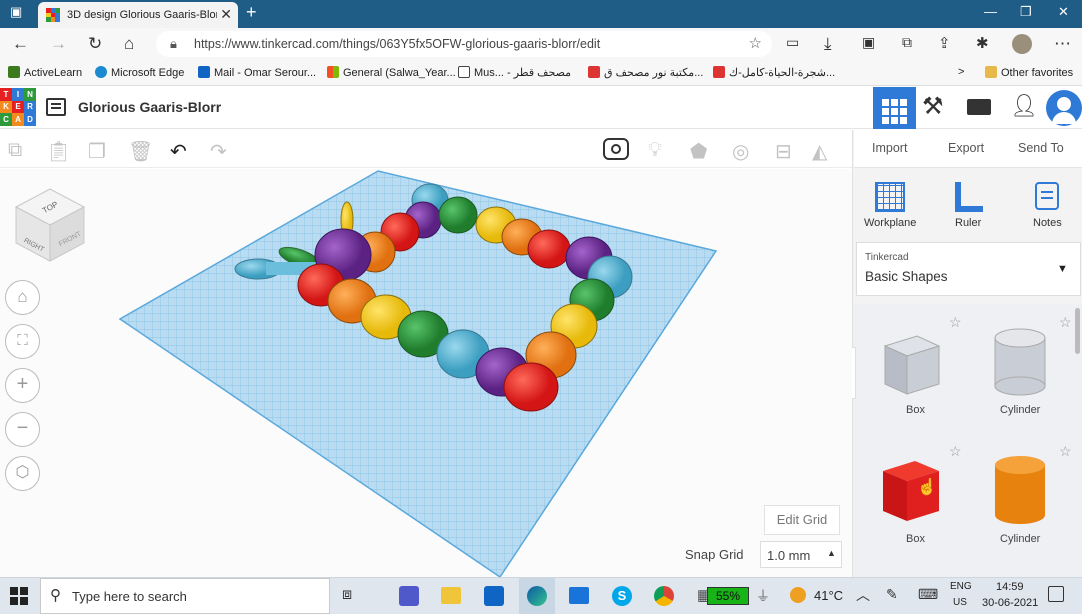 The height and width of the screenshot is (614, 1082). What do you see at coordinates (966, 148) in the screenshot?
I see `export-button: Export` at bounding box center [966, 148].